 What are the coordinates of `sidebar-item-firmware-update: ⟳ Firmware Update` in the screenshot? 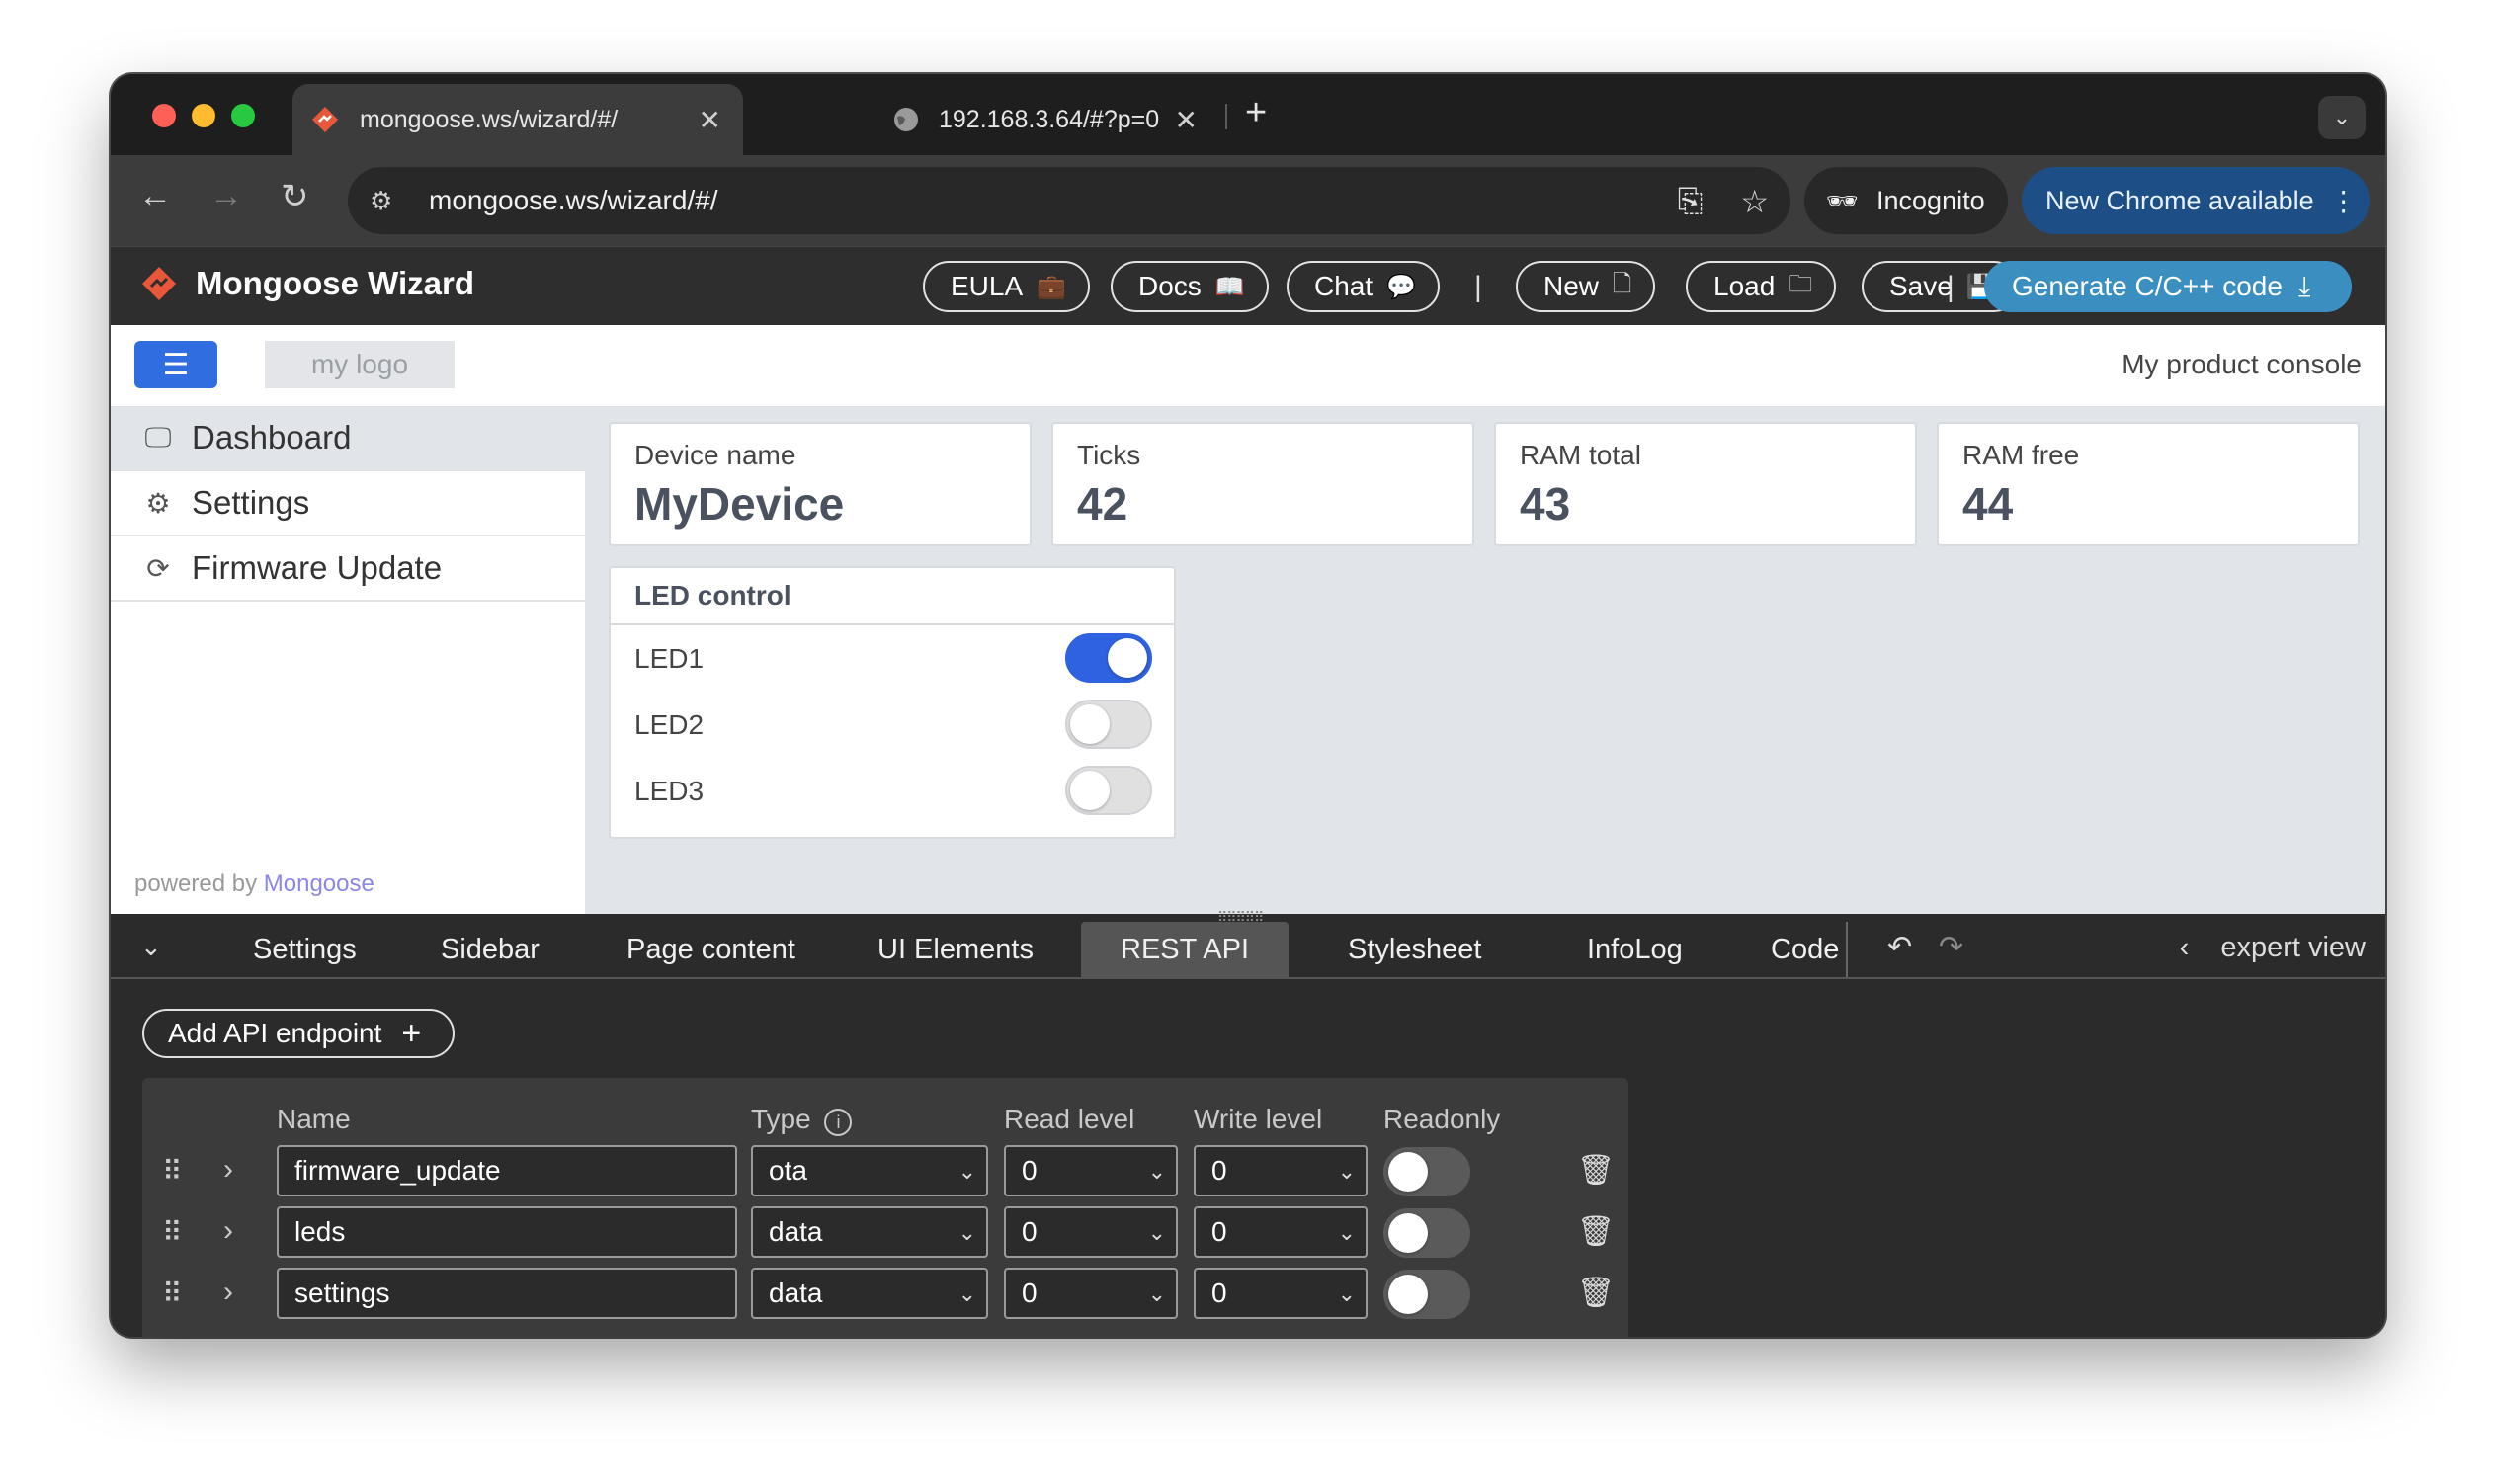 It's located at (348, 569).